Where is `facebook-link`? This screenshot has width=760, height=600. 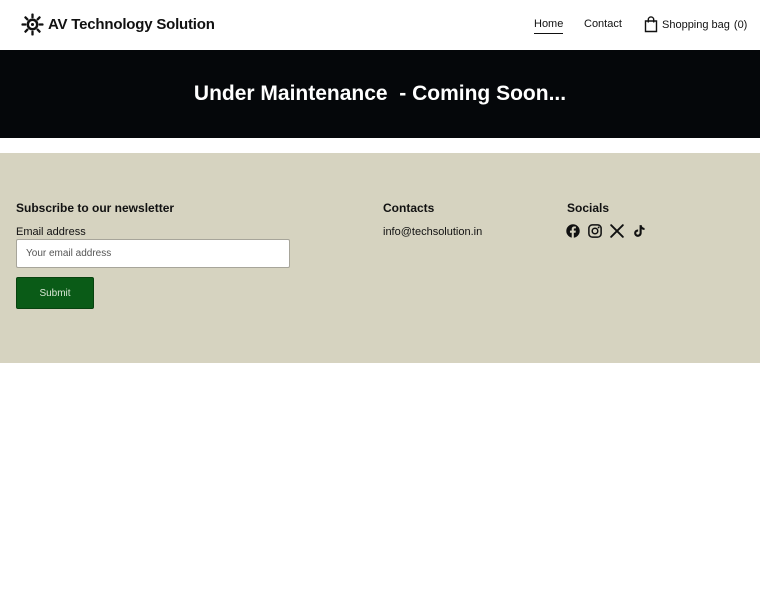 facebook-link is located at coordinates (577, 231).